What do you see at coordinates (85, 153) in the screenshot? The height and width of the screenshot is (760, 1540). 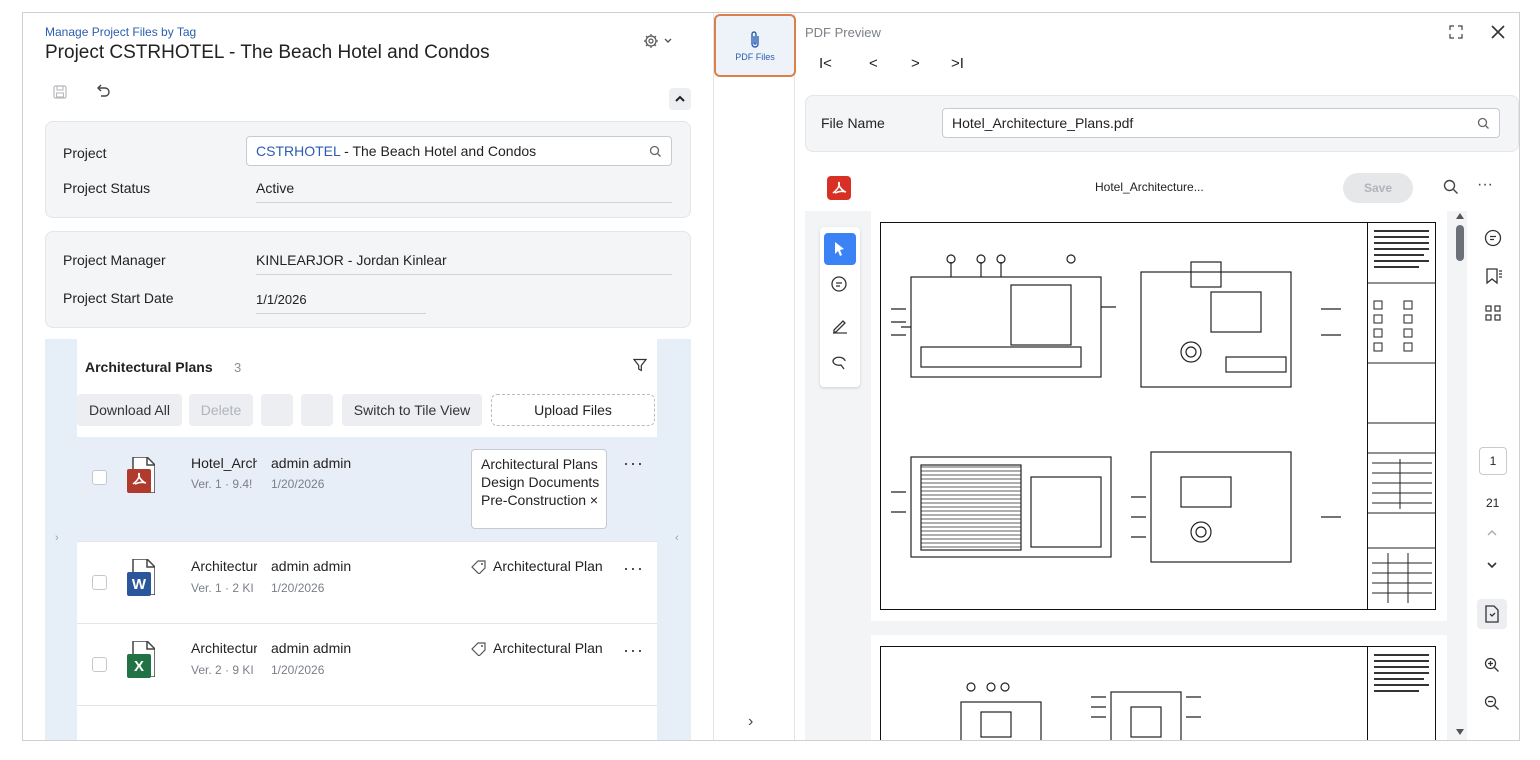 I see `project-label: Project` at bounding box center [85, 153].